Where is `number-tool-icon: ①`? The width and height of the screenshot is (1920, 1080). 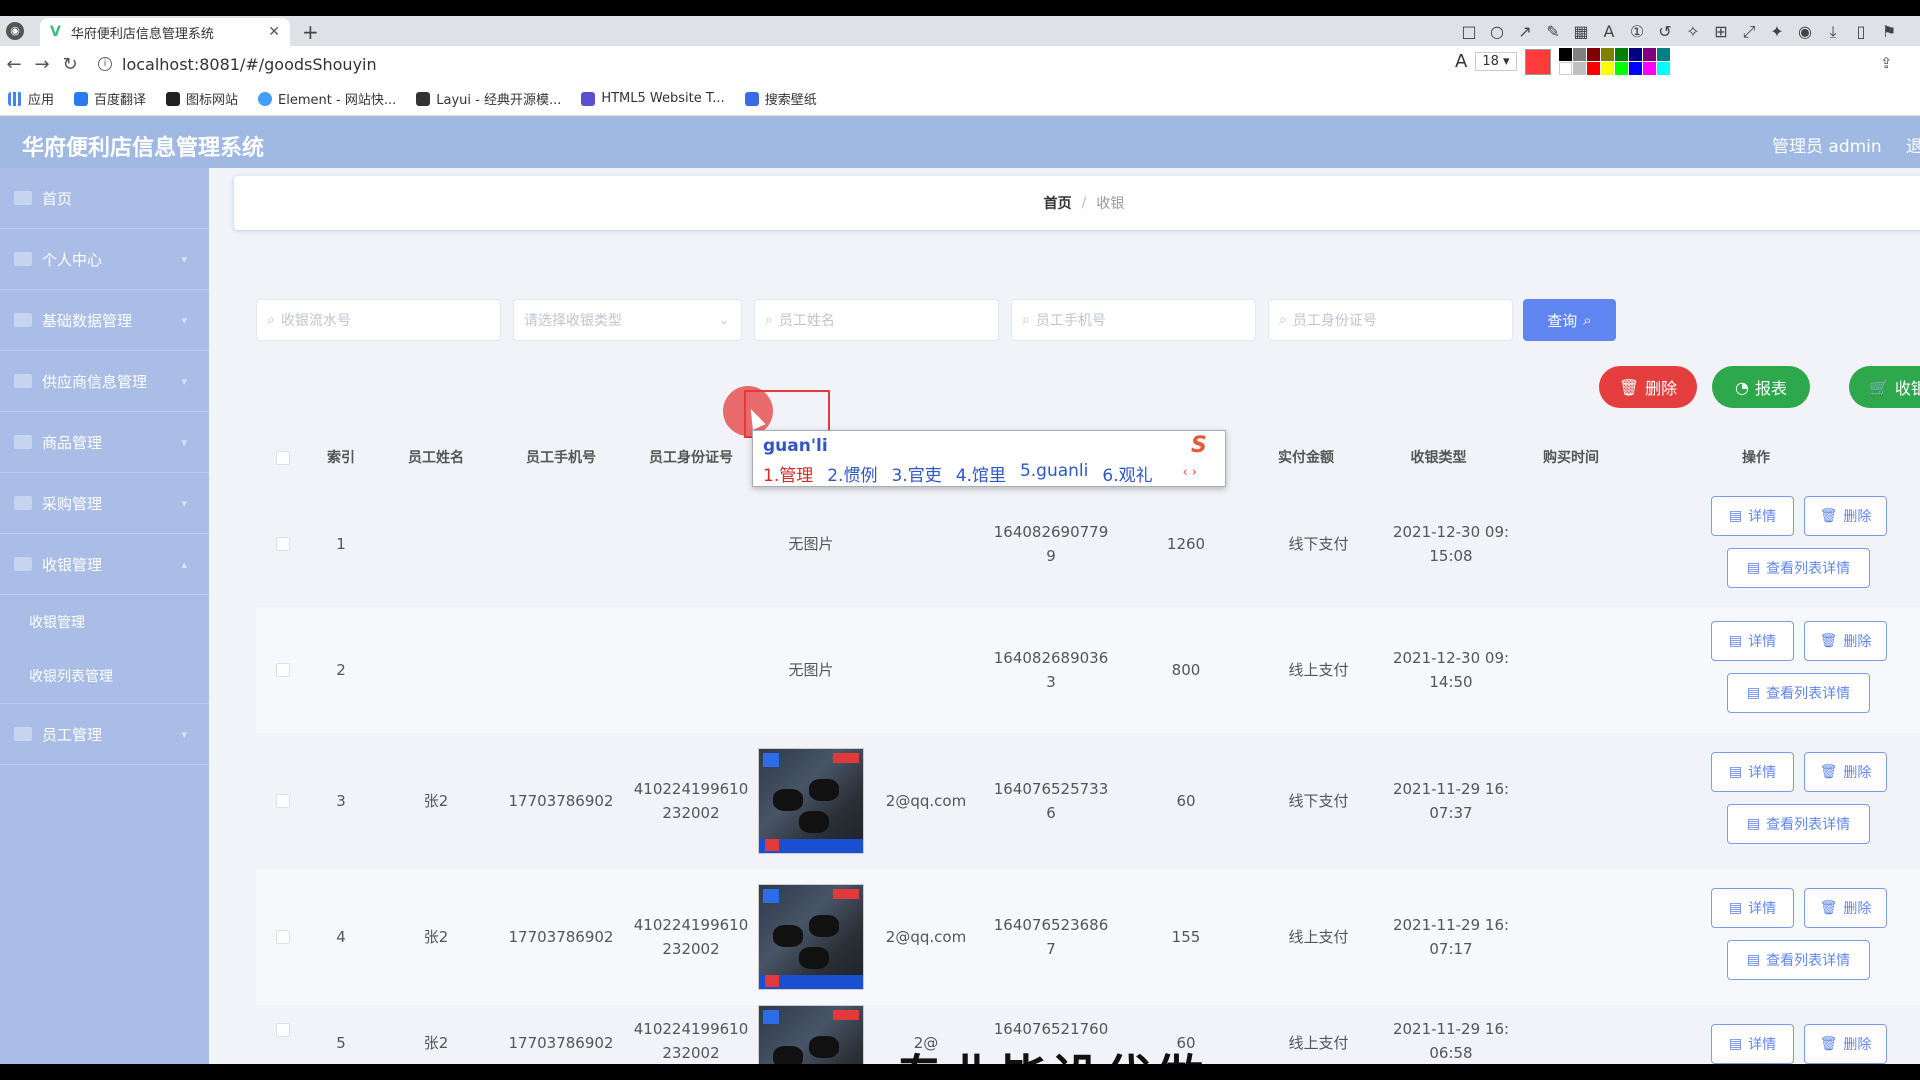 number-tool-icon: ① is located at coordinates (1637, 32).